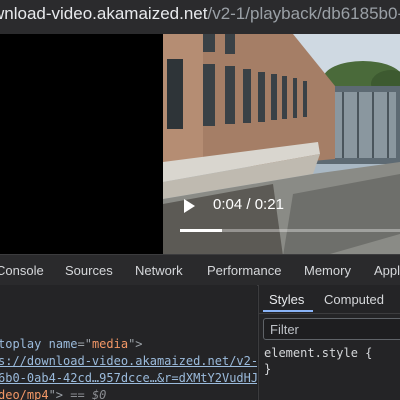  I want to click on attr-name: name, so click(63, 344).